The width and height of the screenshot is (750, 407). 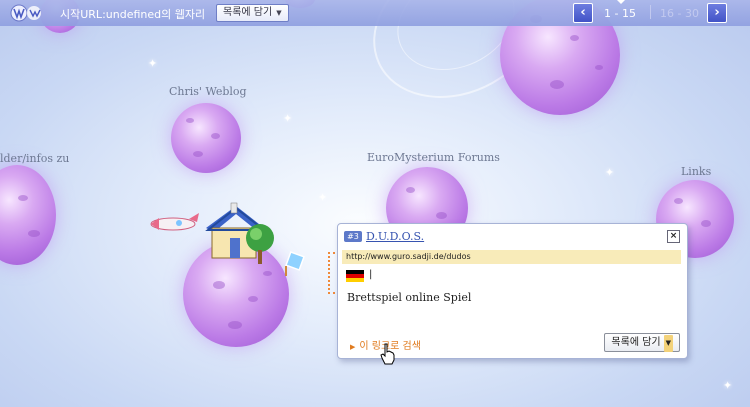 I want to click on chevron-right-icon: ›, so click(x=717, y=12).